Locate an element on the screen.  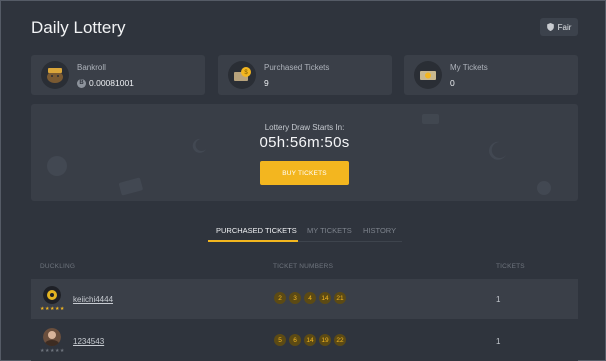
bankroll-value: 0.00081001 is located at coordinates (111, 83).